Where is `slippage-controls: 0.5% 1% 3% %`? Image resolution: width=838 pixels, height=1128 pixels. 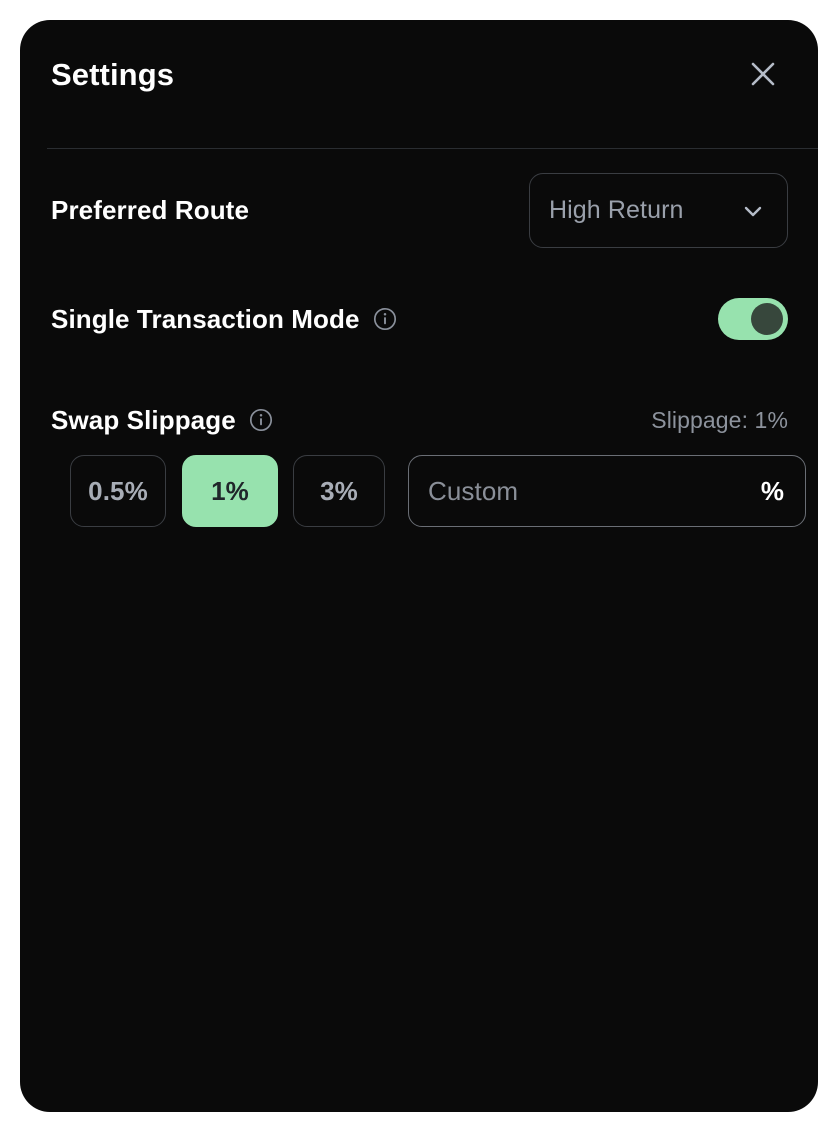 slippage-controls: 0.5% 1% 3% % is located at coordinates (438, 491).